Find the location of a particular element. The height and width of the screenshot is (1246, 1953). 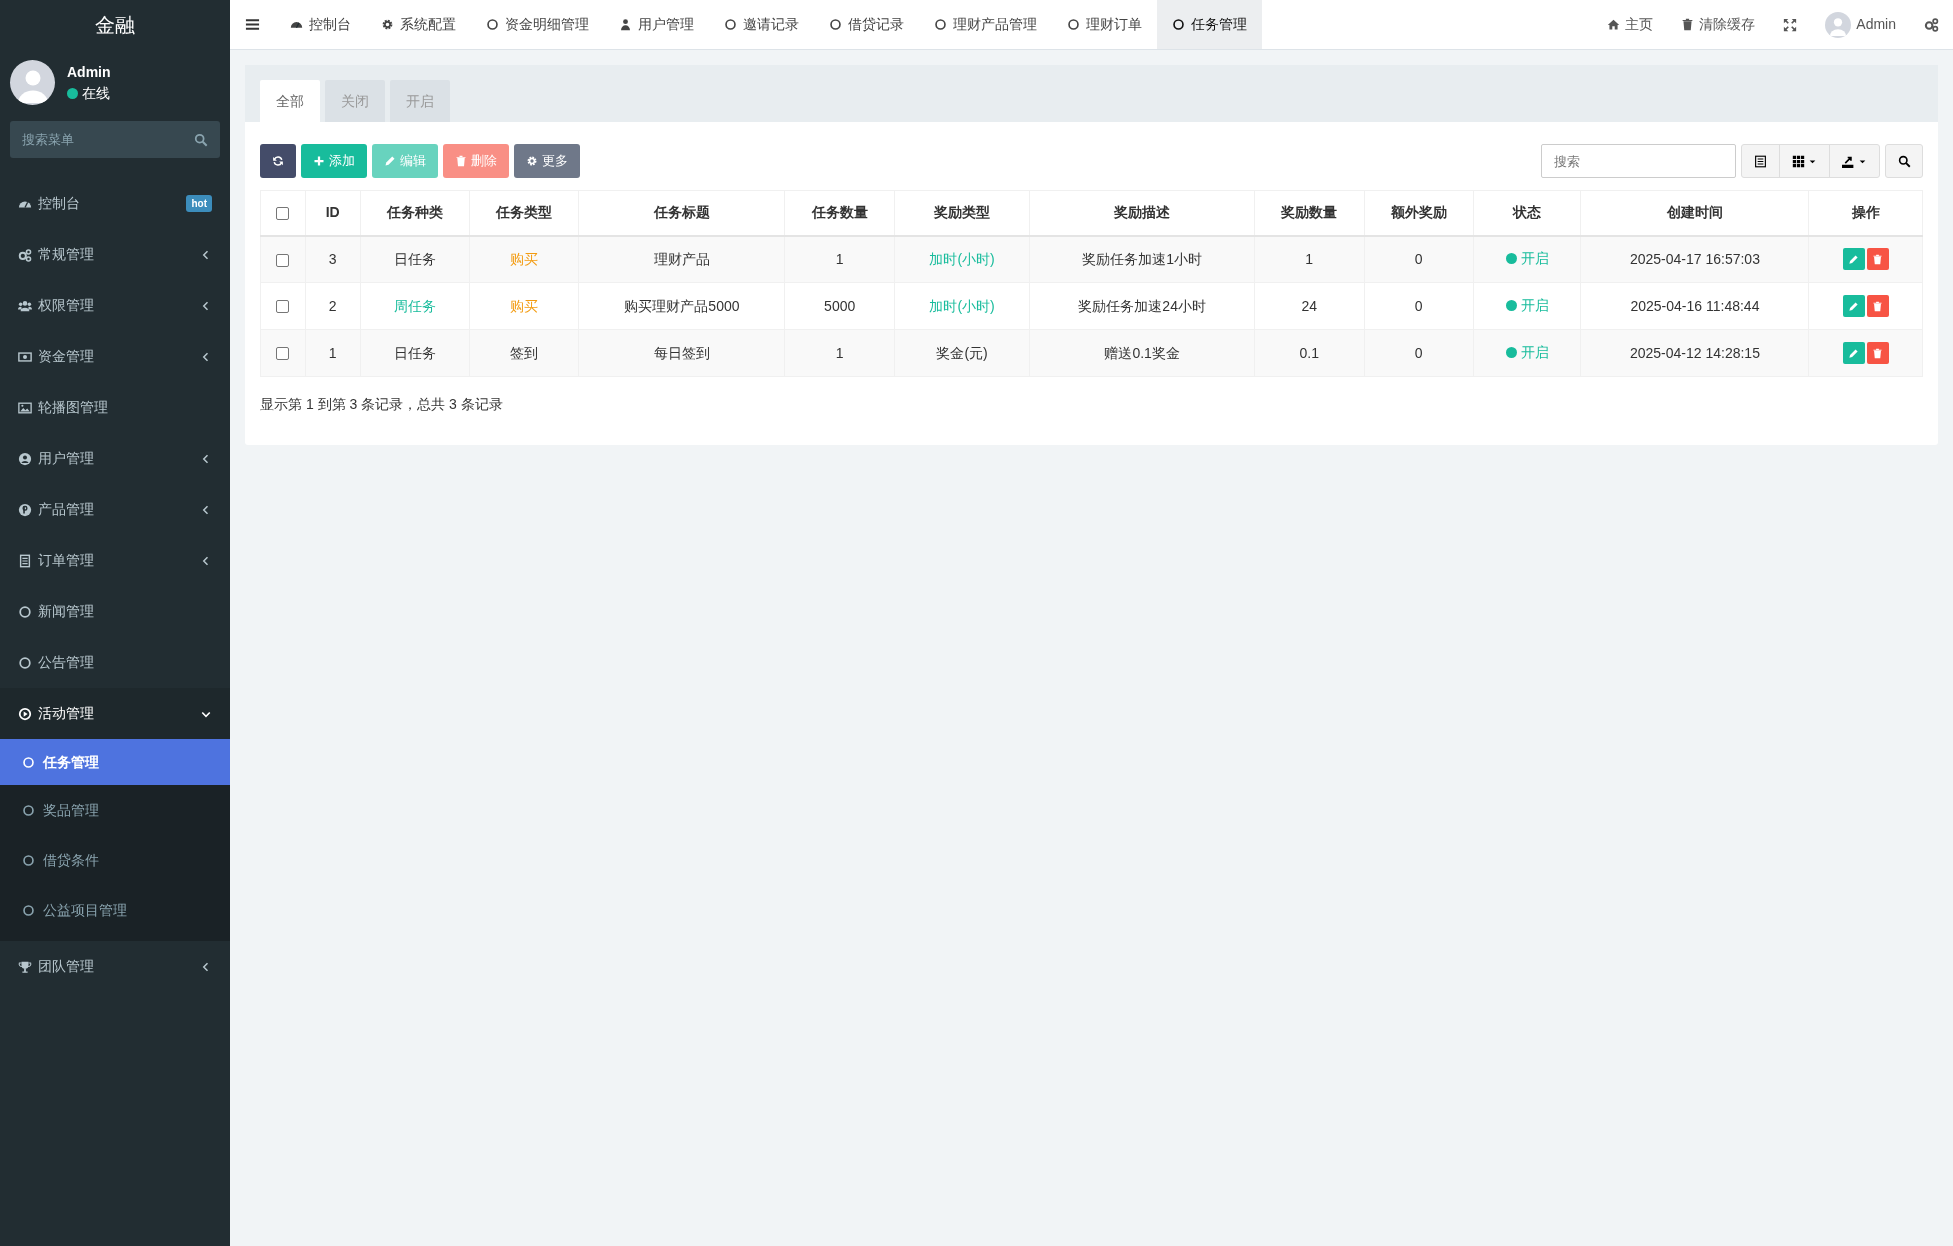

sidebar-item: 新闻管理 is located at coordinates (115, 611).